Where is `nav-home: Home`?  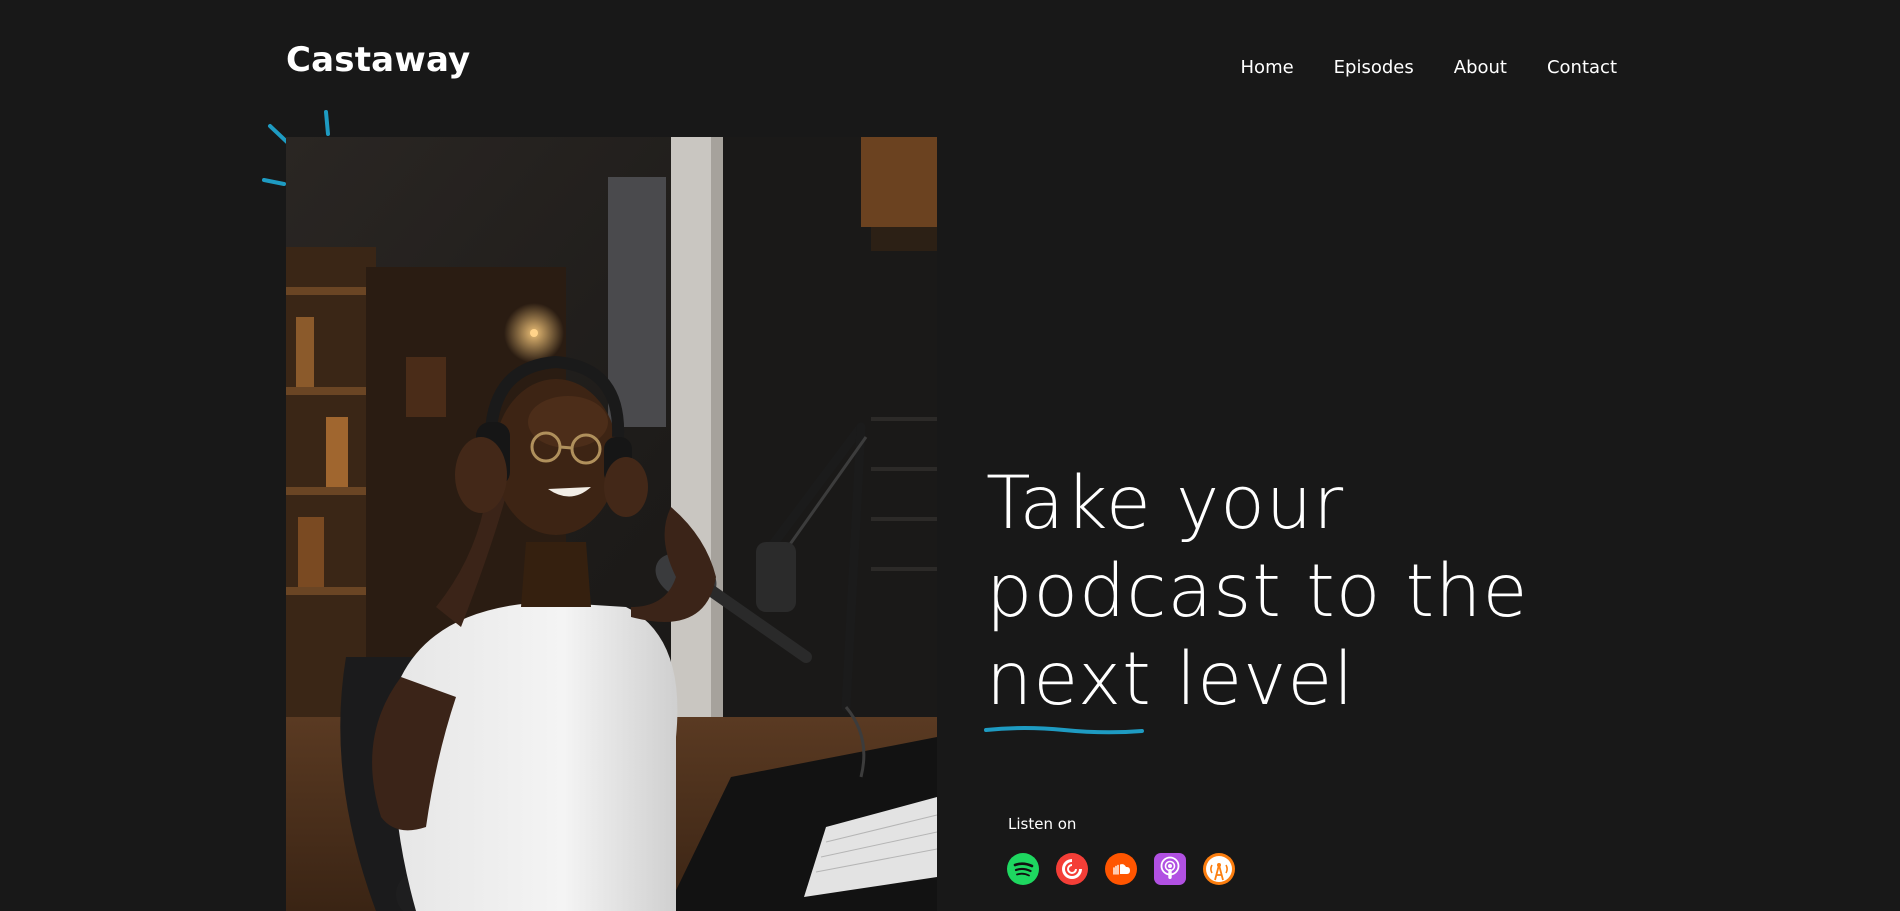 nav-home: Home is located at coordinates (1267, 68).